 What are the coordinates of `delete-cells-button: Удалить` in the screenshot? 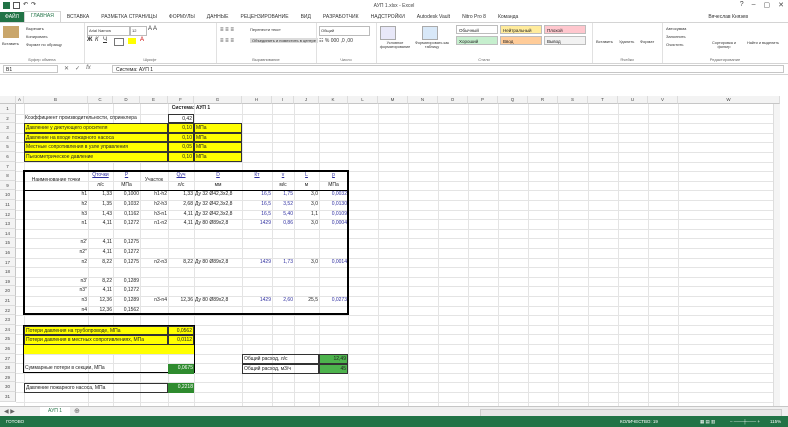 It's located at (626, 41).